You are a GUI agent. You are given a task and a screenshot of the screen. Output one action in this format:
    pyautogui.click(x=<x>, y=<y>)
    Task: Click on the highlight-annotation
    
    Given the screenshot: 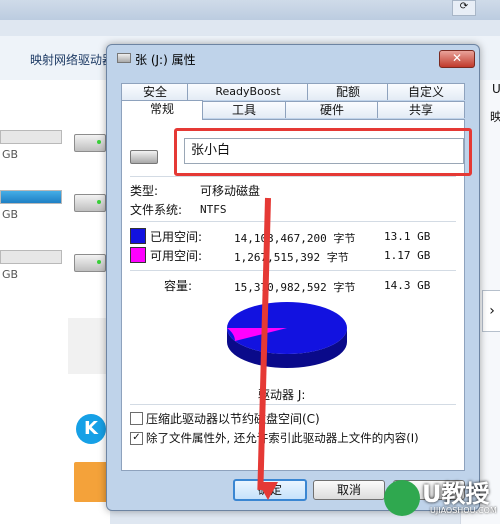 What is the action you would take?
    pyautogui.click(x=323, y=152)
    